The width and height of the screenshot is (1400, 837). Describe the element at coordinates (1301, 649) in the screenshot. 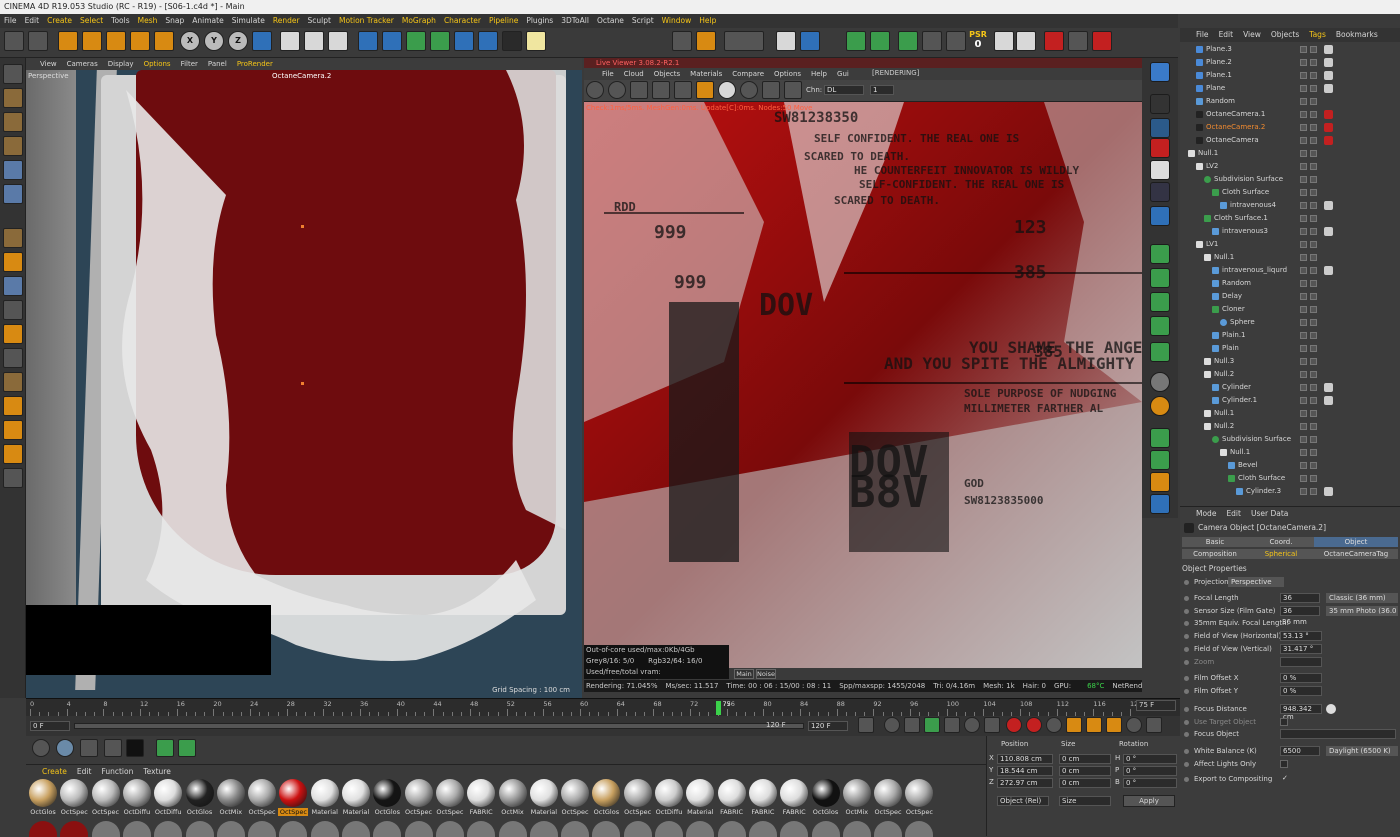

I see `attr-value: 31.417 °` at that location.